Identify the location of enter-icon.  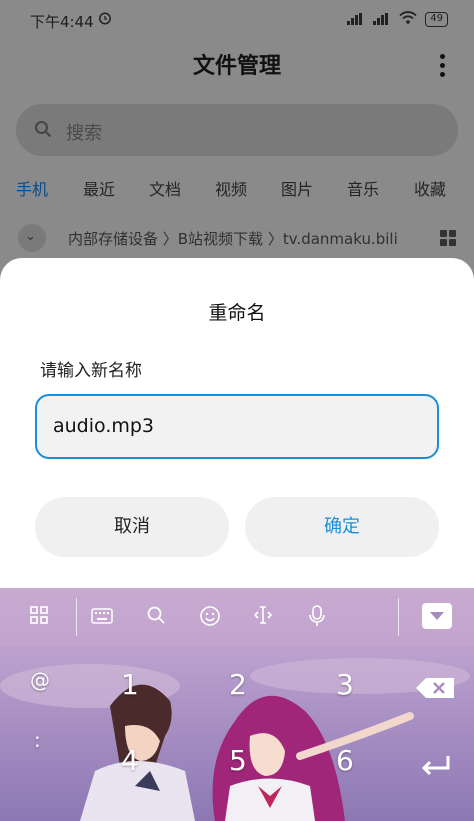
(436, 767).